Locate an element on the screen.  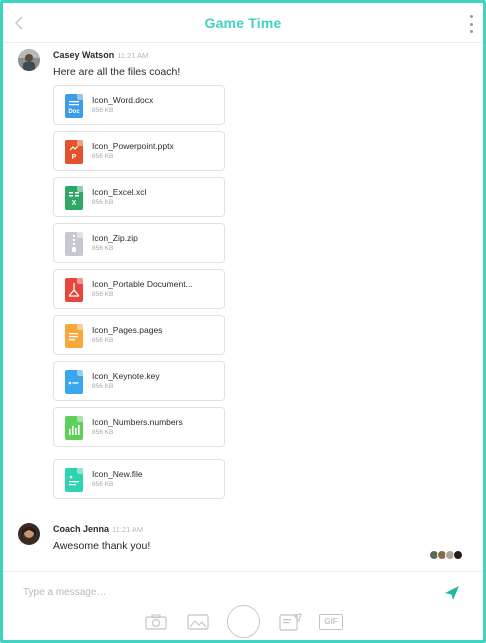
camera-button is located at coordinates (156, 624).